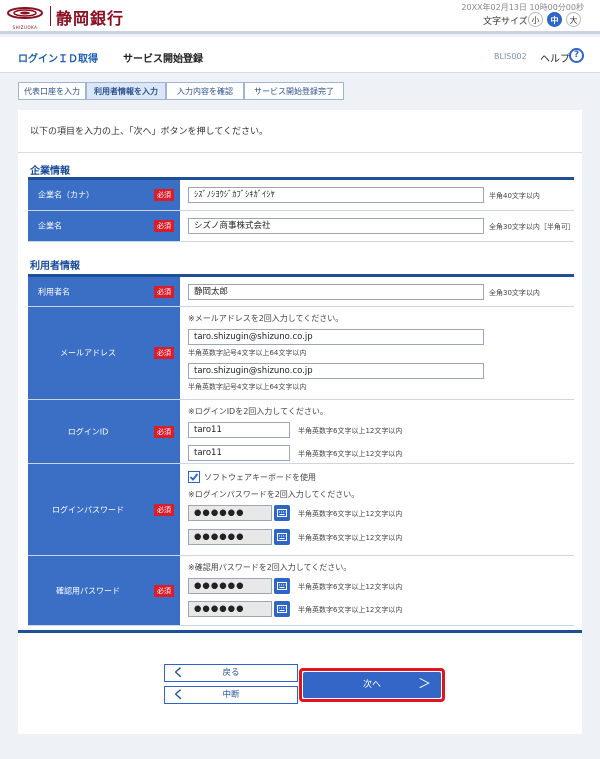 The image size is (600, 759). What do you see at coordinates (230, 586) in the screenshot?
I see `confirm-password-input-1: ●●●●●●` at bounding box center [230, 586].